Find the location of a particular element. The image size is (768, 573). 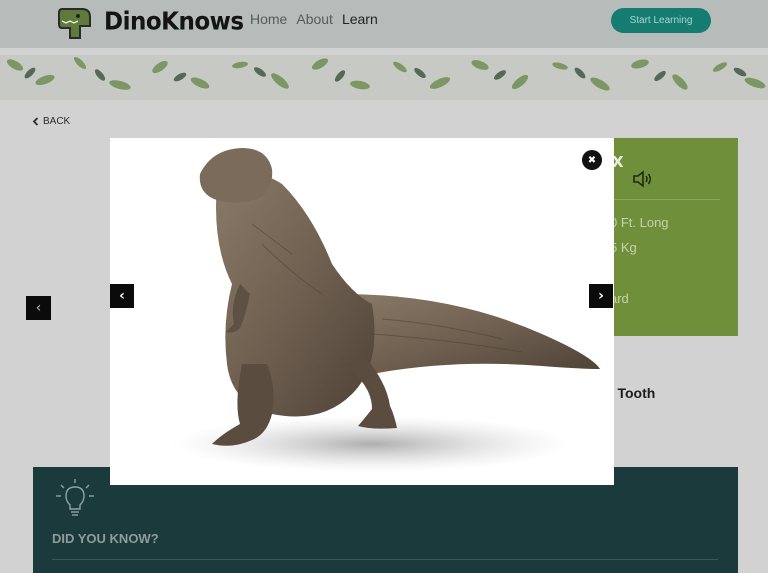

dyk-divider is located at coordinates (385, 559).